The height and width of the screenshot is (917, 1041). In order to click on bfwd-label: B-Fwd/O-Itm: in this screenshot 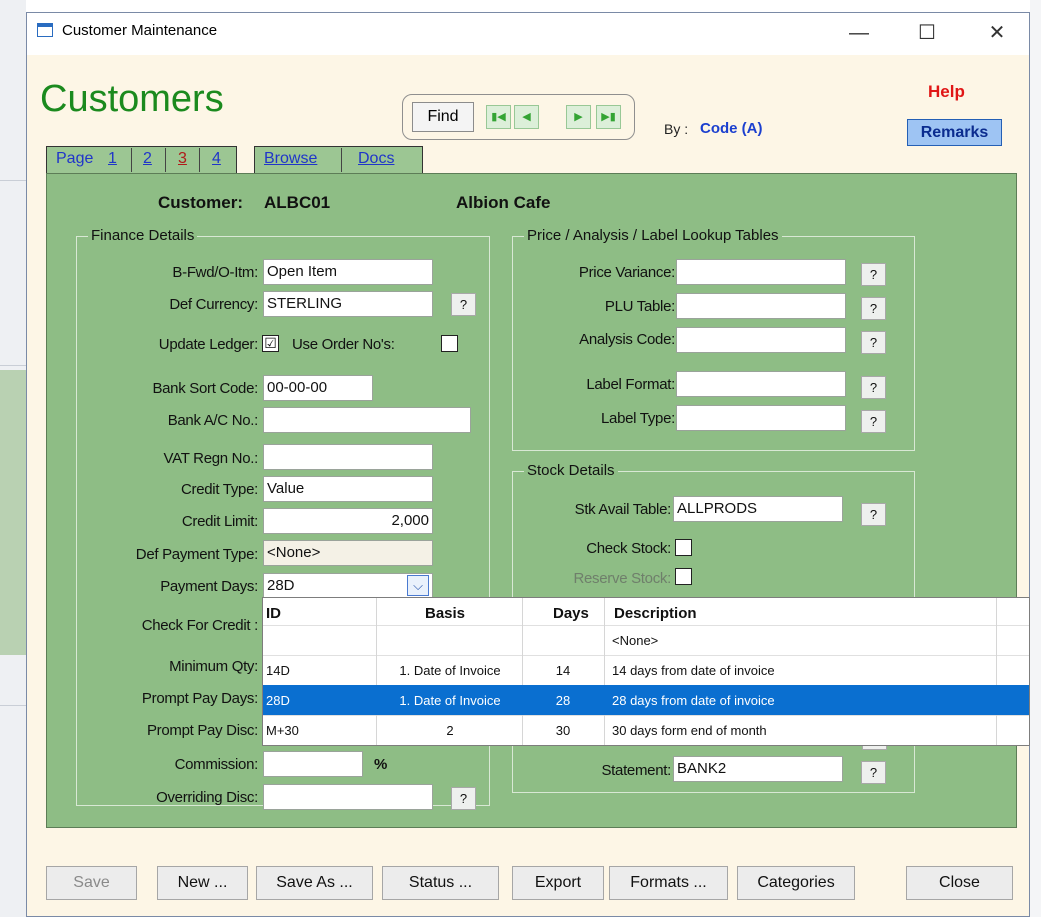, I will do `click(215, 272)`.